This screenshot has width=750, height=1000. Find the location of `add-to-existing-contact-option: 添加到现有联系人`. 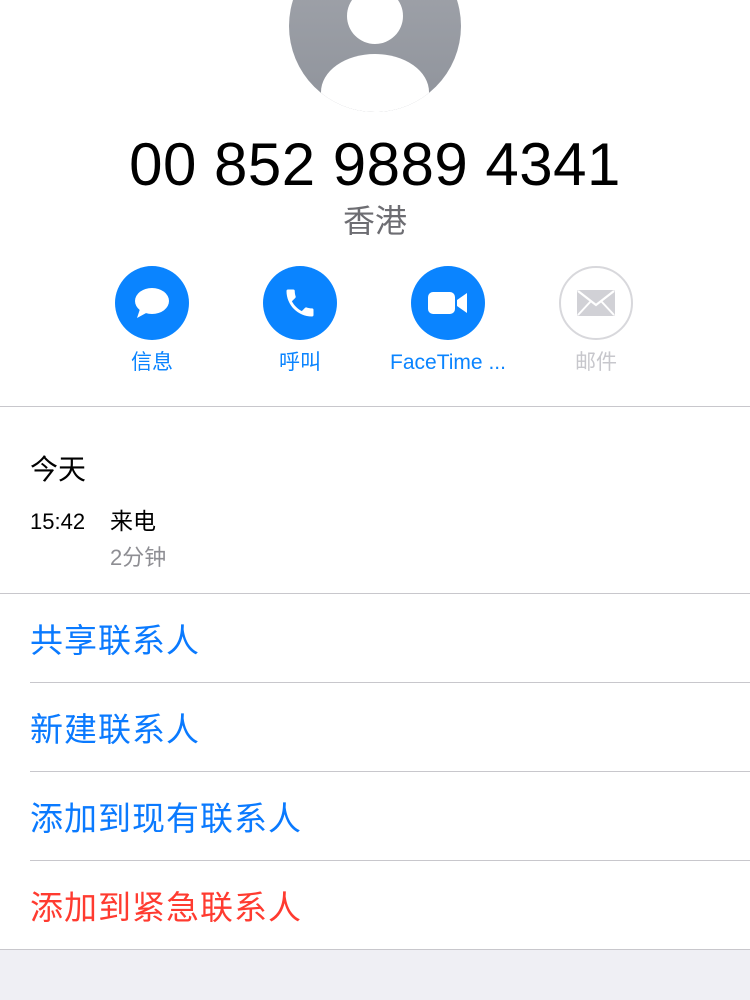

add-to-existing-contact-option: 添加到现有联系人 is located at coordinates (390, 816).